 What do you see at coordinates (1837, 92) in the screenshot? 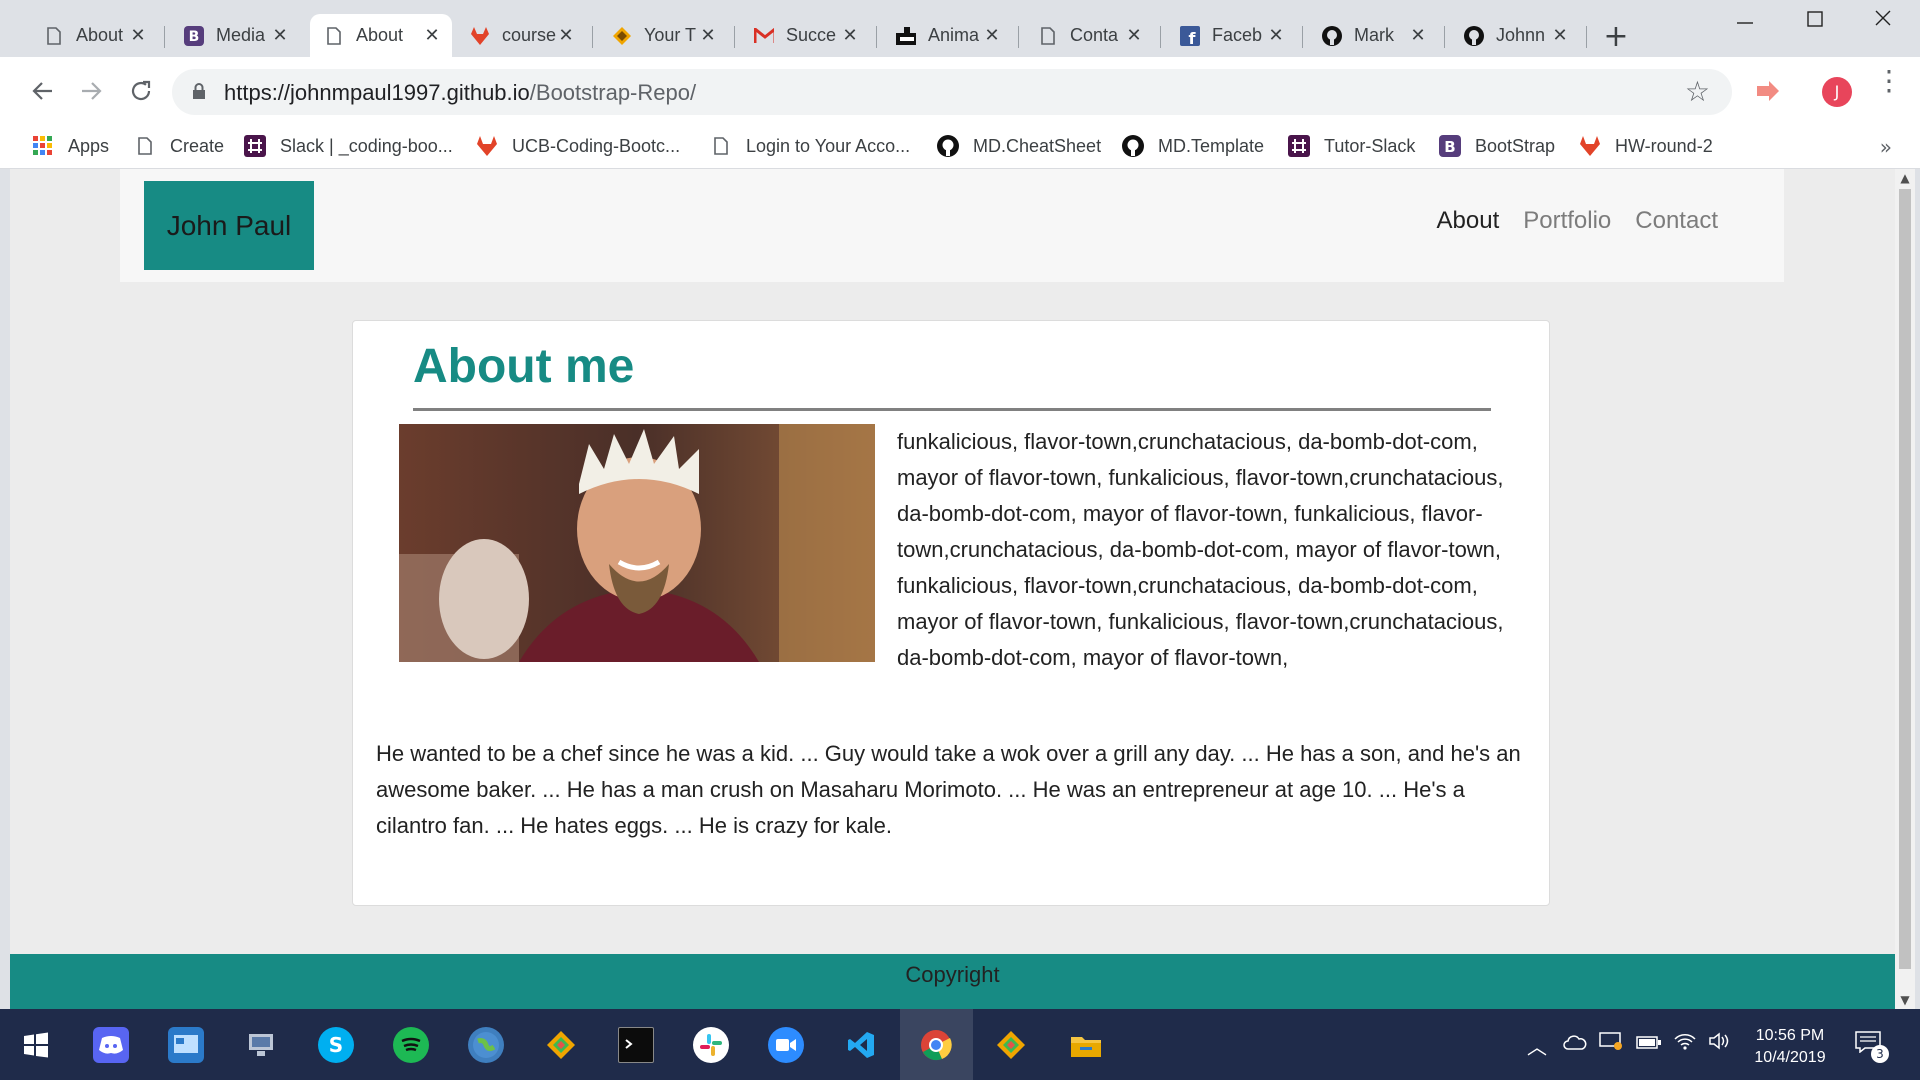
I see `profile-avatar: J` at bounding box center [1837, 92].